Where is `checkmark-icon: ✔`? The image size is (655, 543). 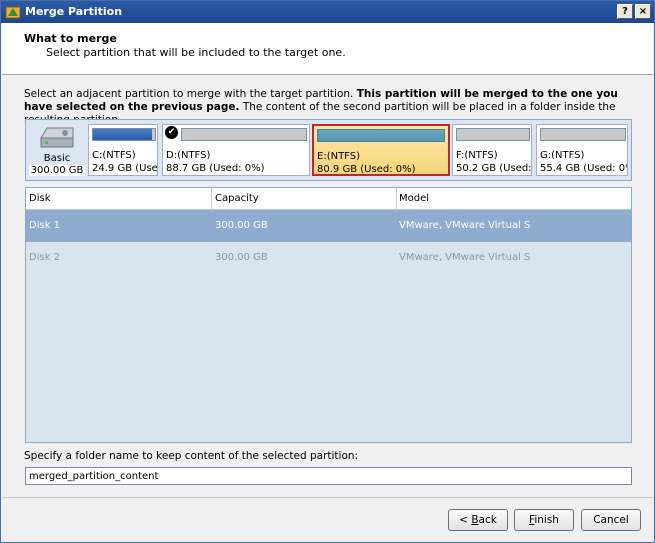 checkmark-icon: ✔ is located at coordinates (171, 132).